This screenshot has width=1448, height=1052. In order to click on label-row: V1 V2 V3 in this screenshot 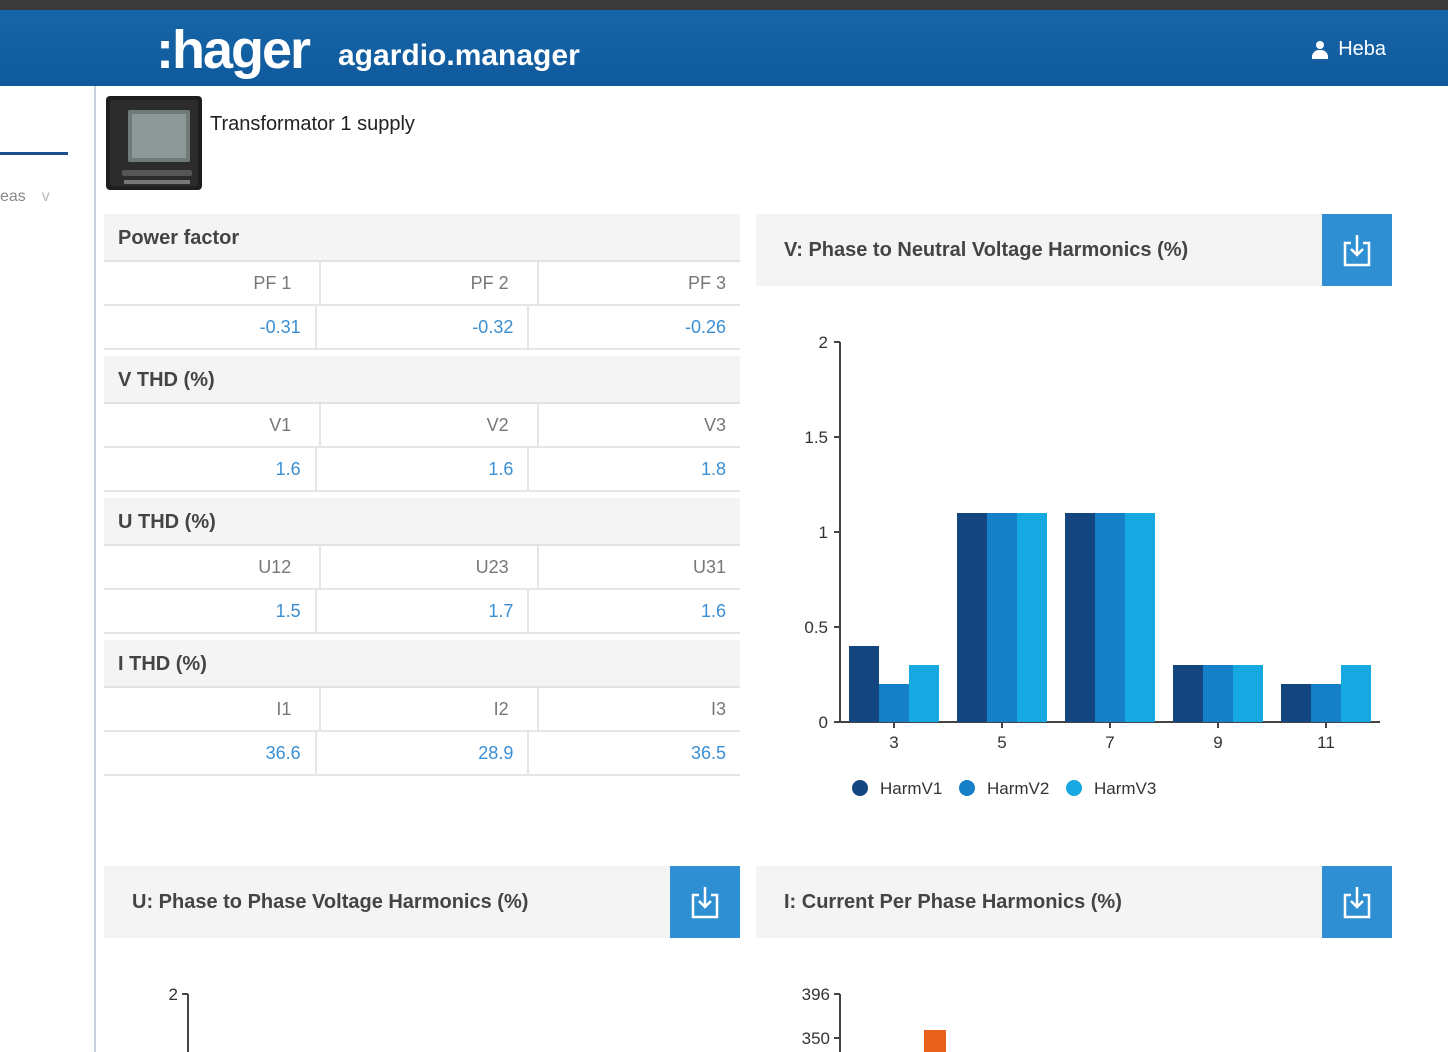, I will do `click(422, 426)`.